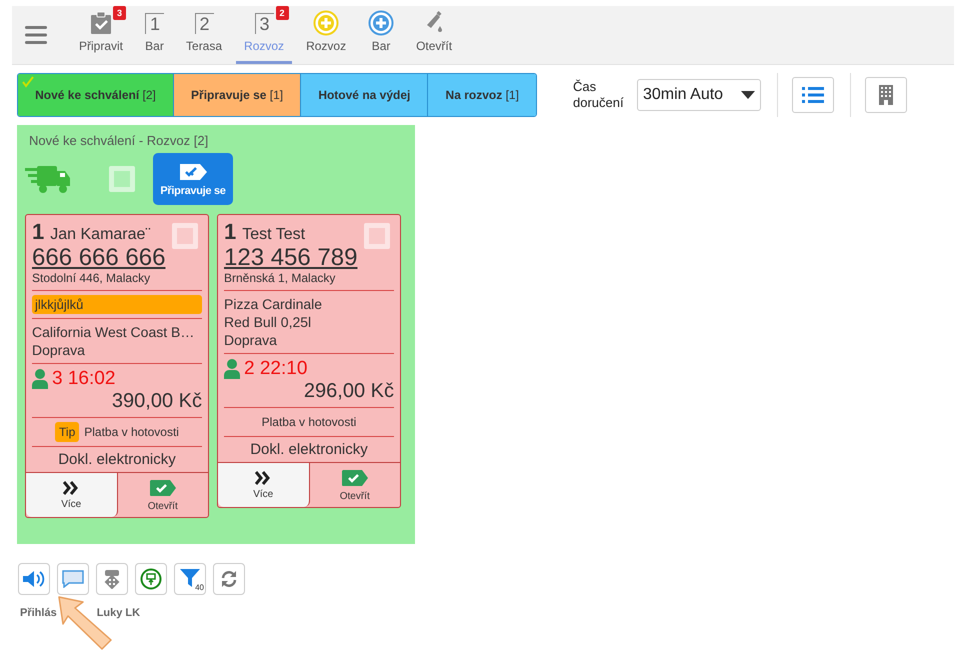  I want to click on toolbar-tab: 2 Terasa, so click(204, 35).